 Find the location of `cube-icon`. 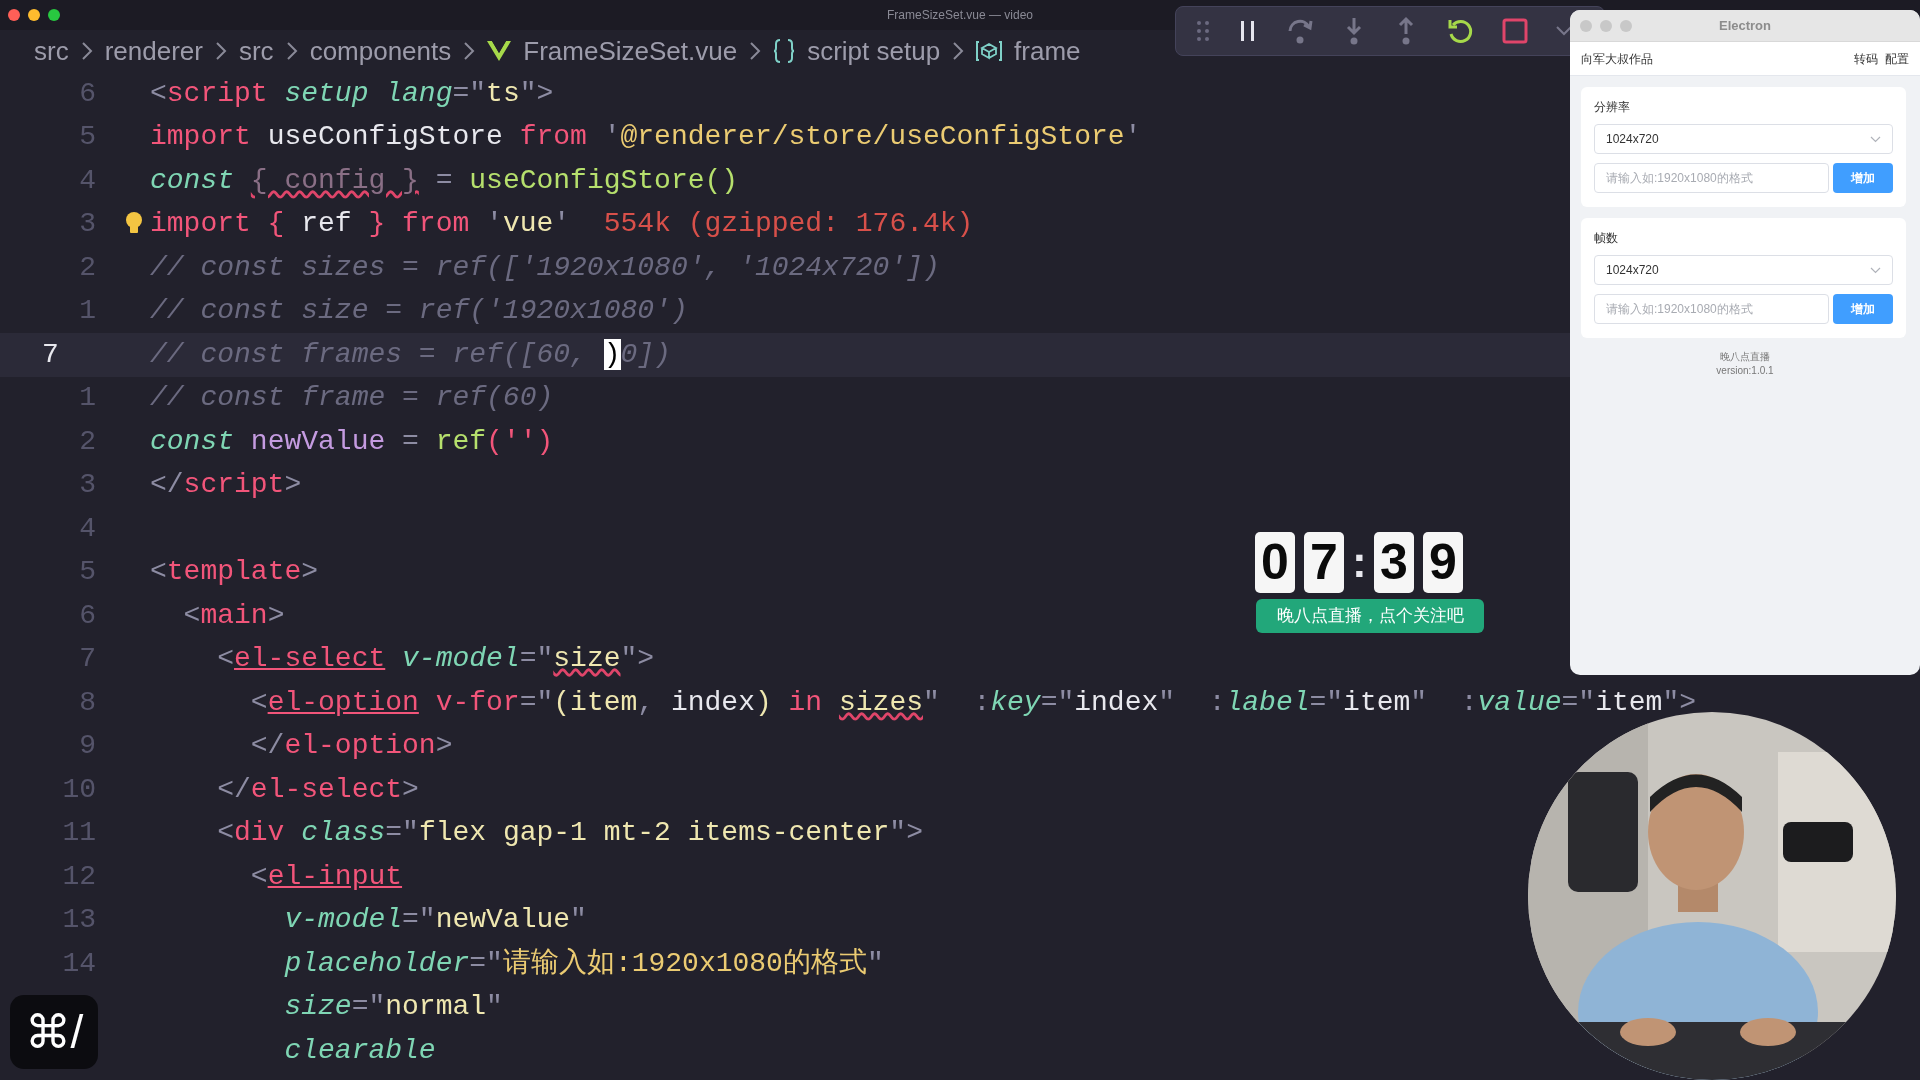

cube-icon is located at coordinates (989, 51).